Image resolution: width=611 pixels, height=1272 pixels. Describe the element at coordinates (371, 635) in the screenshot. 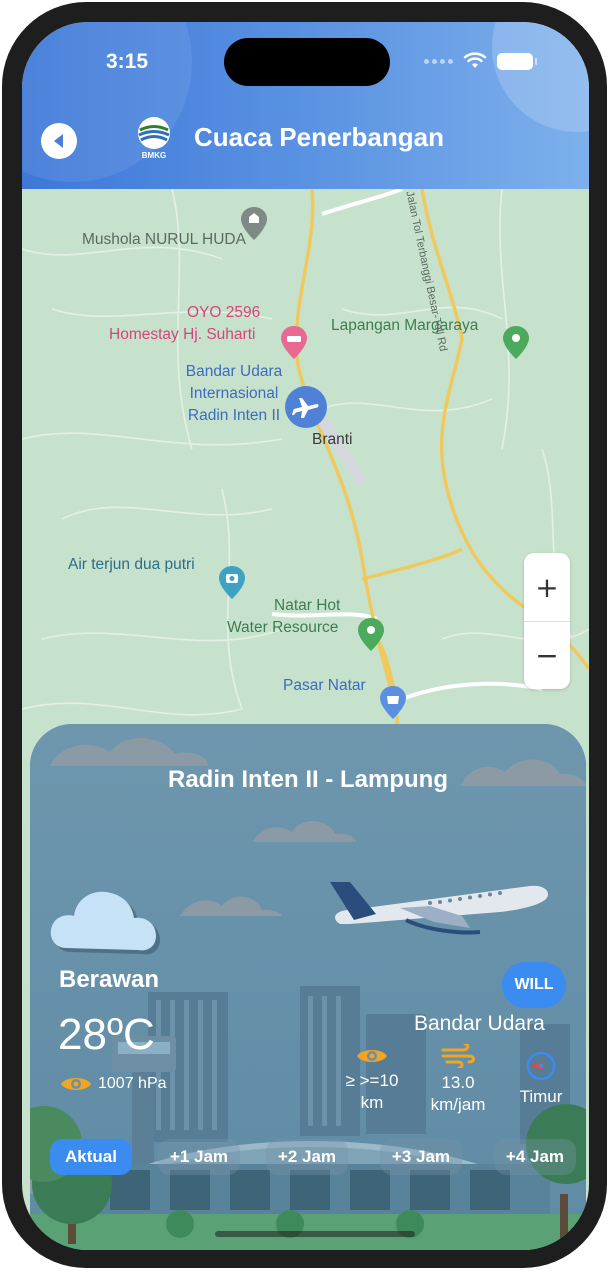

I see `hotspring-pin-icon` at that location.